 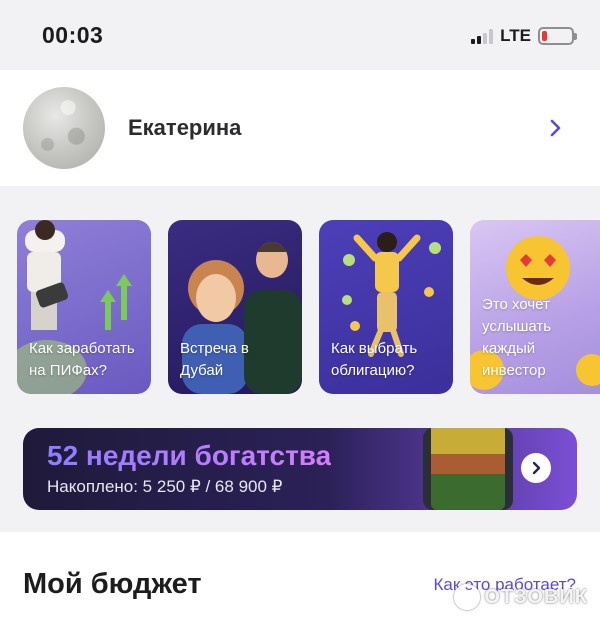 I want to click on watermark: ОТЗОВИК, so click(x=521, y=597).